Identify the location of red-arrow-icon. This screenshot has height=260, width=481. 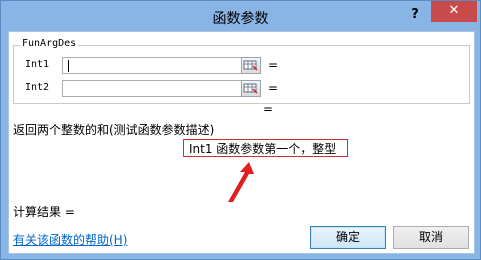
(241, 182).